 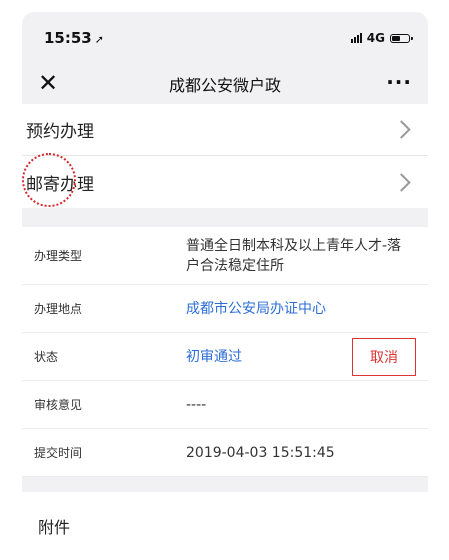 What do you see at coordinates (60, 132) in the screenshot?
I see `menu-item-label: 预约办理` at bounding box center [60, 132].